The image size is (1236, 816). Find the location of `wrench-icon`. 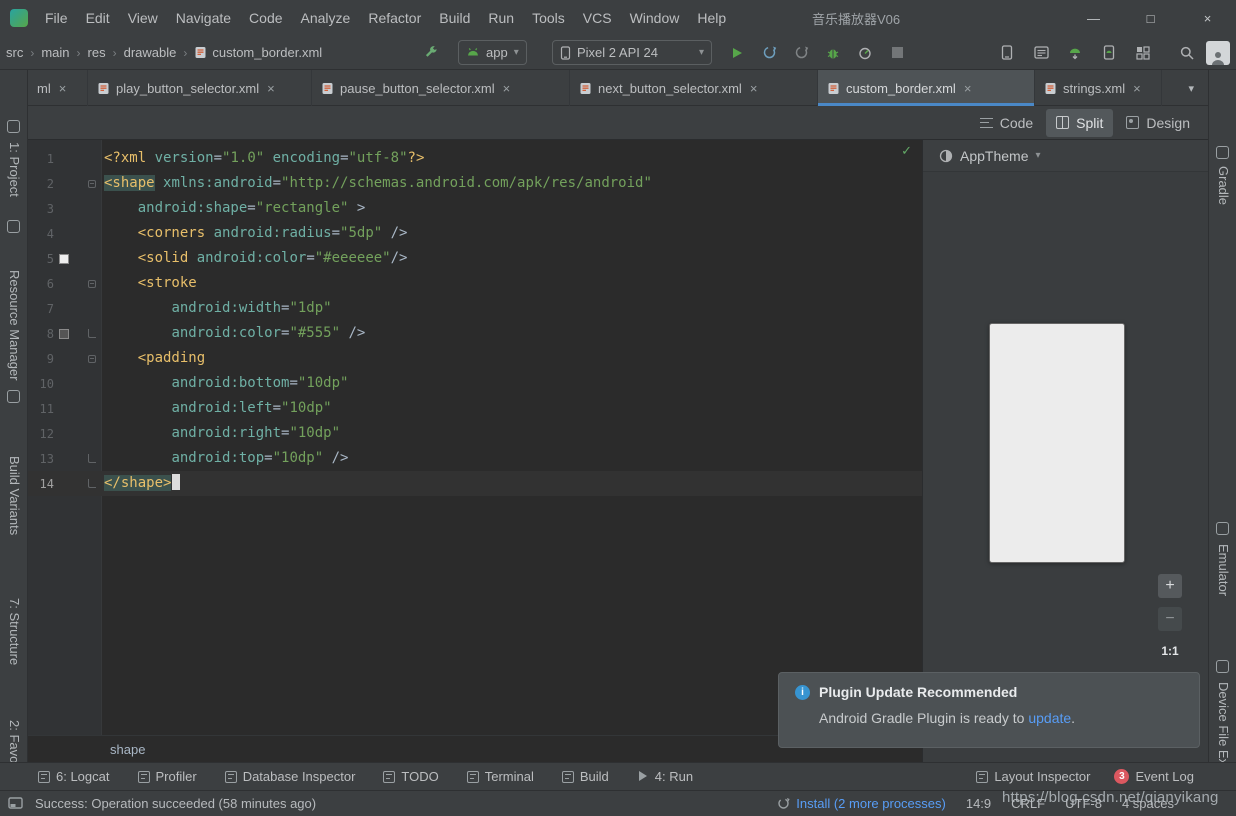

wrench-icon is located at coordinates (431, 52).